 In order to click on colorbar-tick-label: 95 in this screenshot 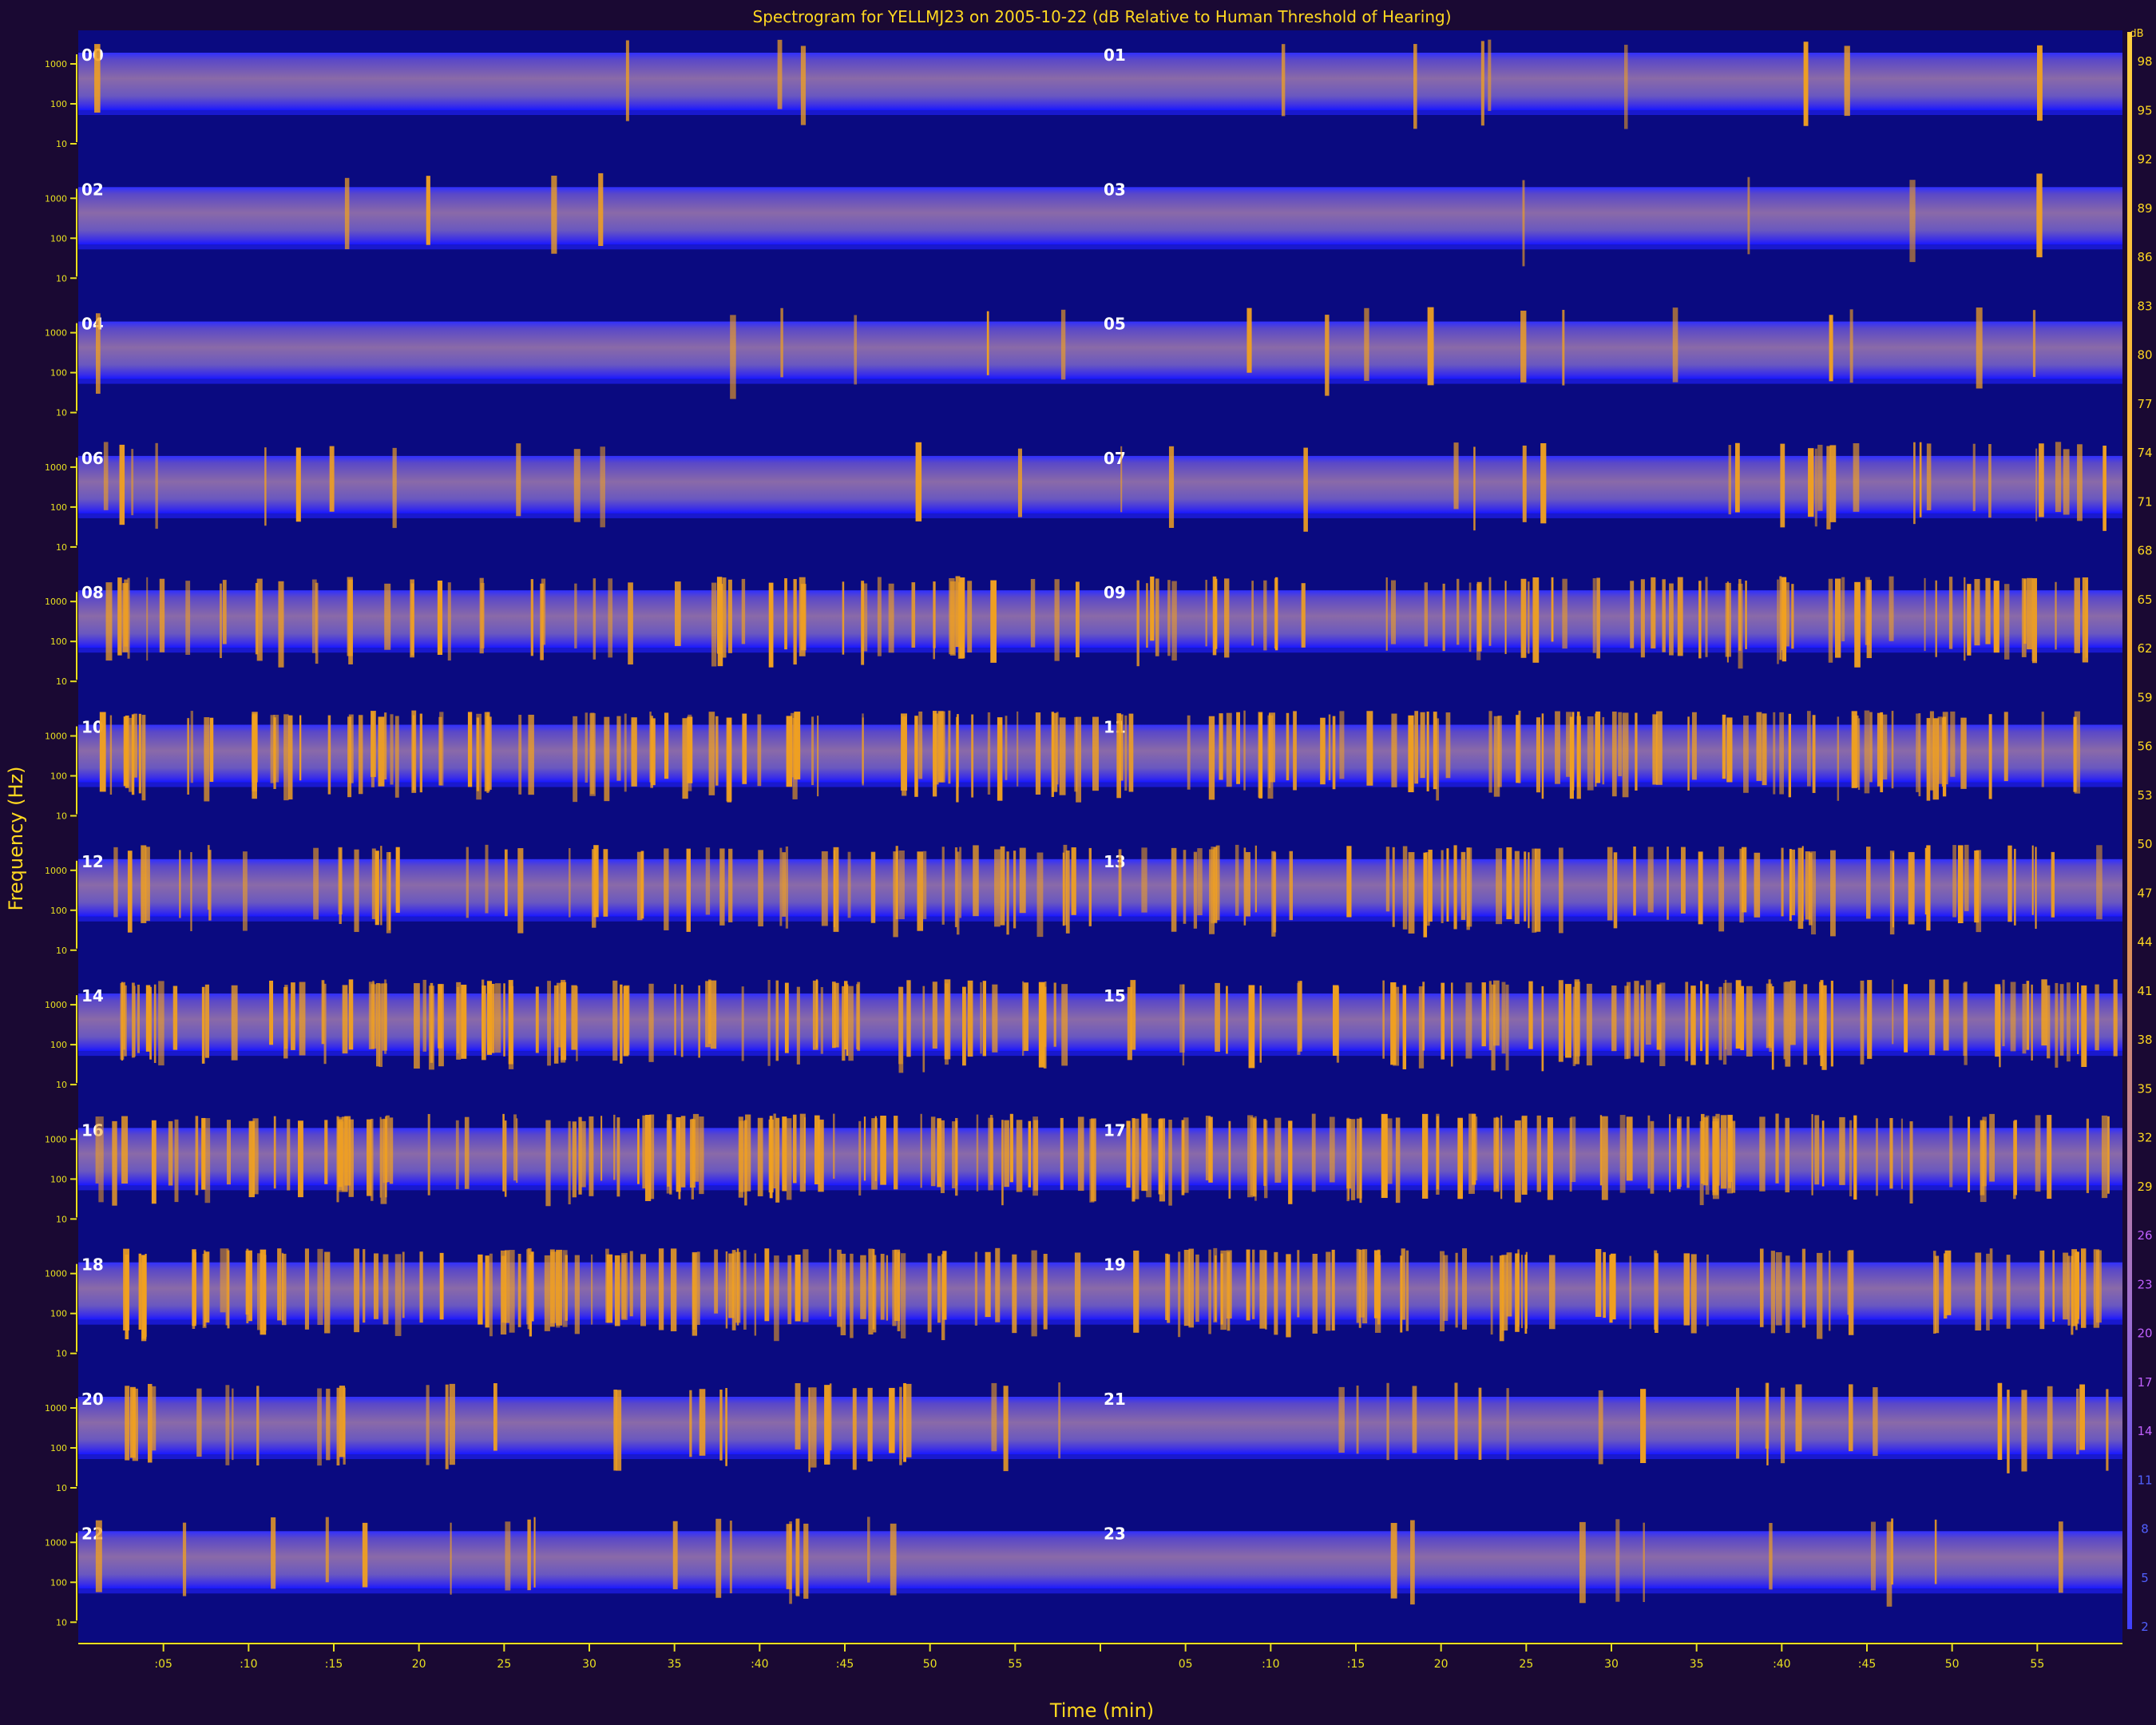, I will do `click(2144, 110)`.